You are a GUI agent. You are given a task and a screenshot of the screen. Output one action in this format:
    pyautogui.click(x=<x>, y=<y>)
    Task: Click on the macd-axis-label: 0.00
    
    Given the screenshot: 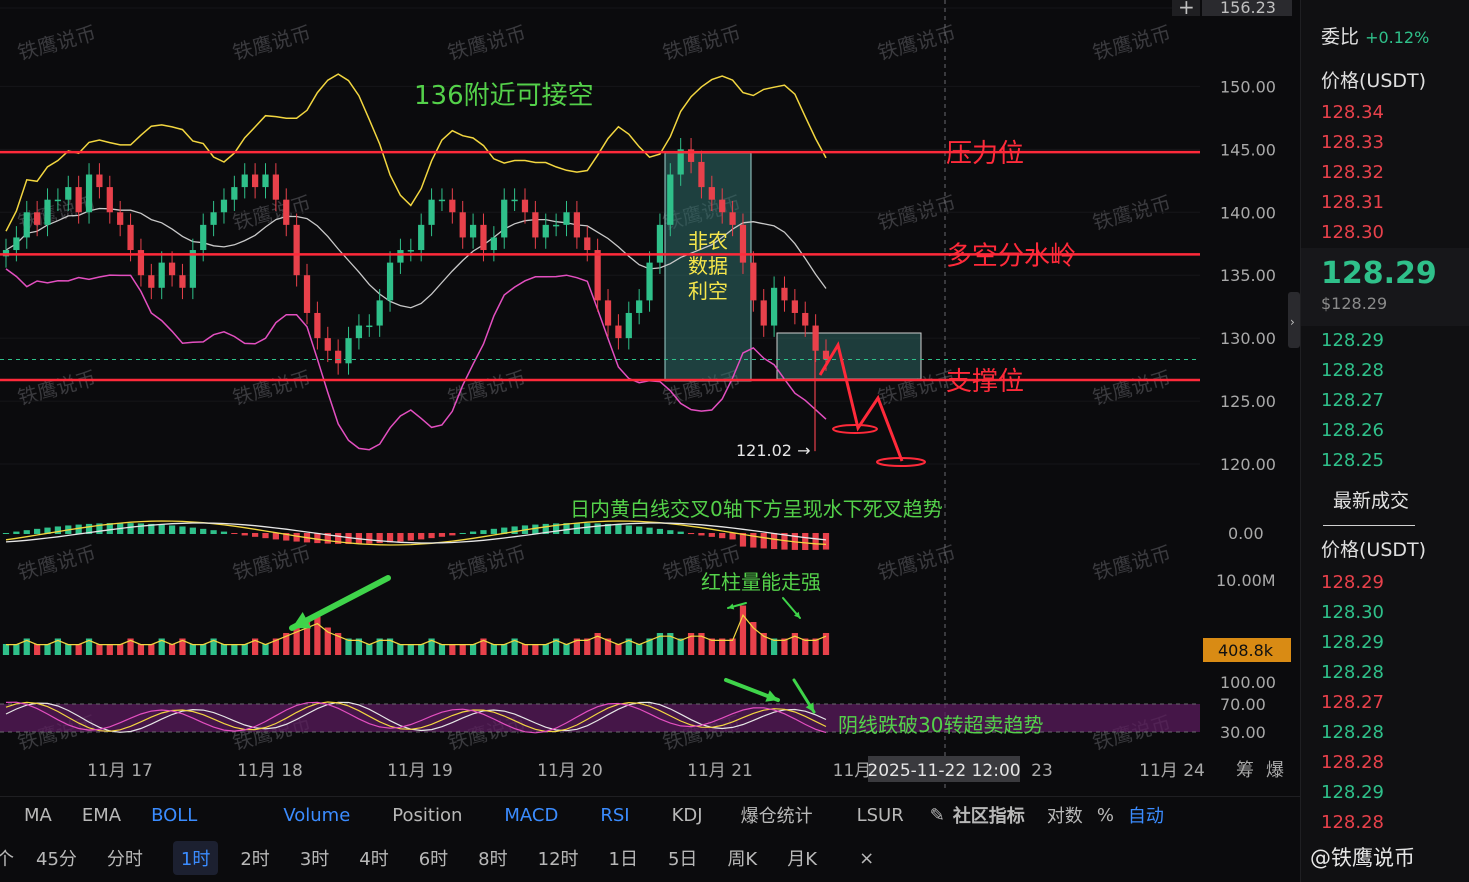 What is the action you would take?
    pyautogui.click(x=1246, y=533)
    